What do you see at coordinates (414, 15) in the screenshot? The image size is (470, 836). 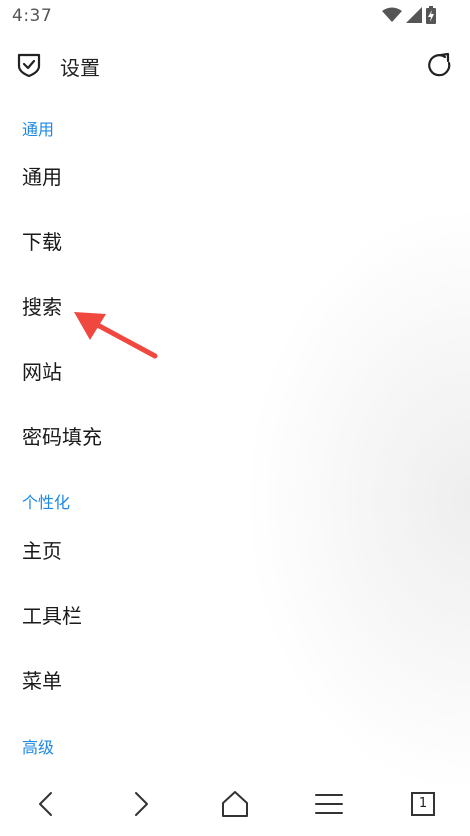 I see `signal-icon` at bounding box center [414, 15].